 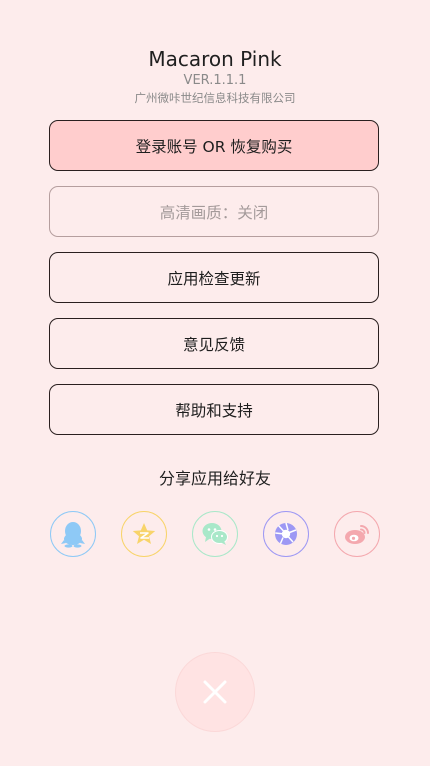 I want to click on help-support-button: 帮助和支持, so click(x=214, y=409).